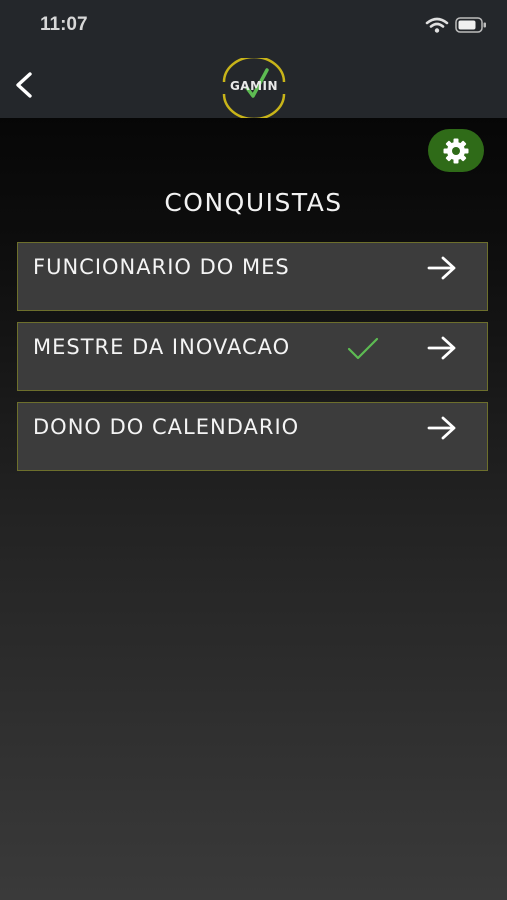 The width and height of the screenshot is (507, 900). What do you see at coordinates (437, 25) in the screenshot?
I see `wifi-icon` at bounding box center [437, 25].